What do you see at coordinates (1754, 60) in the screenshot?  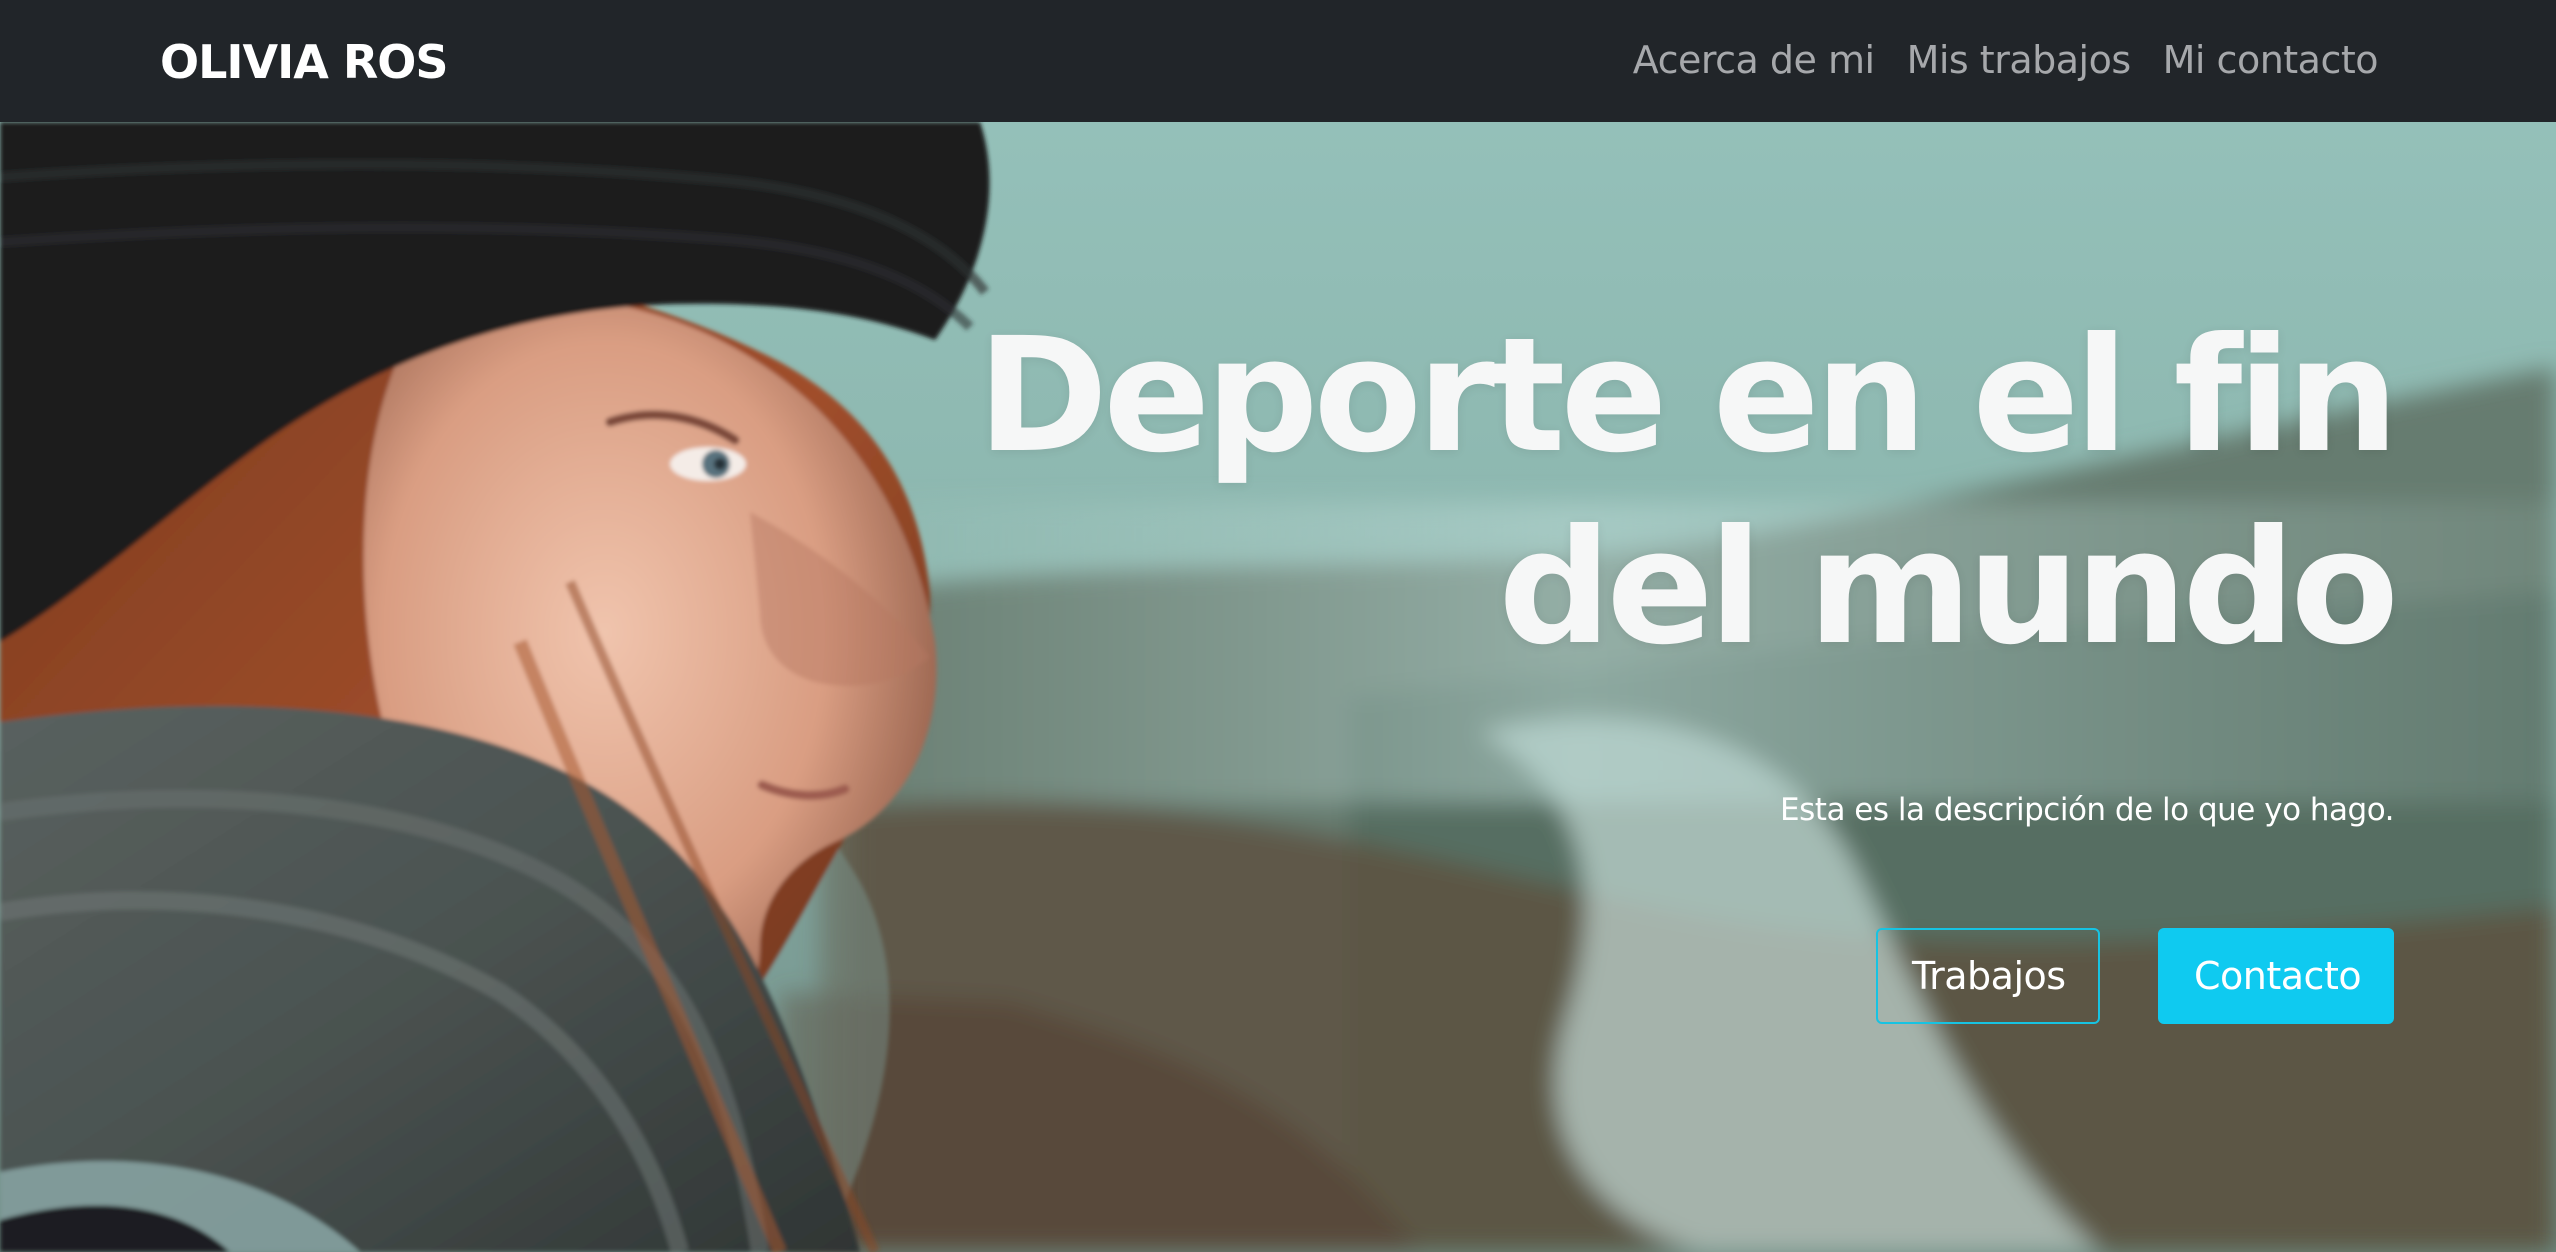 I see `nav-link-about: Acerca de mi` at bounding box center [1754, 60].